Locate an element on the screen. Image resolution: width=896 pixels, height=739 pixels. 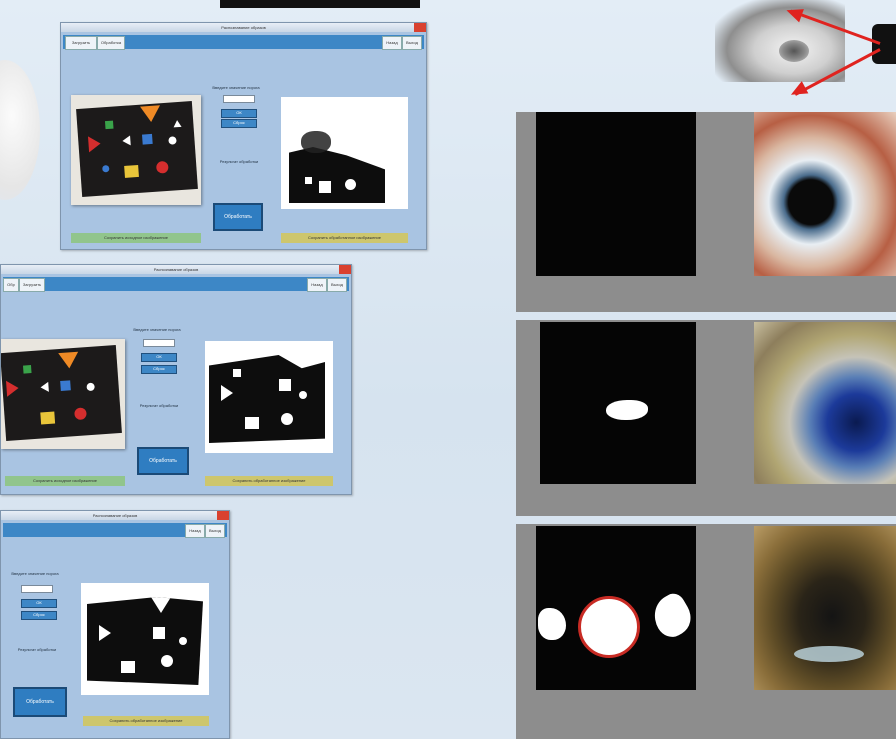
toolbar: Обр Загрузить Назад Выход is located at coordinates (176, 284).